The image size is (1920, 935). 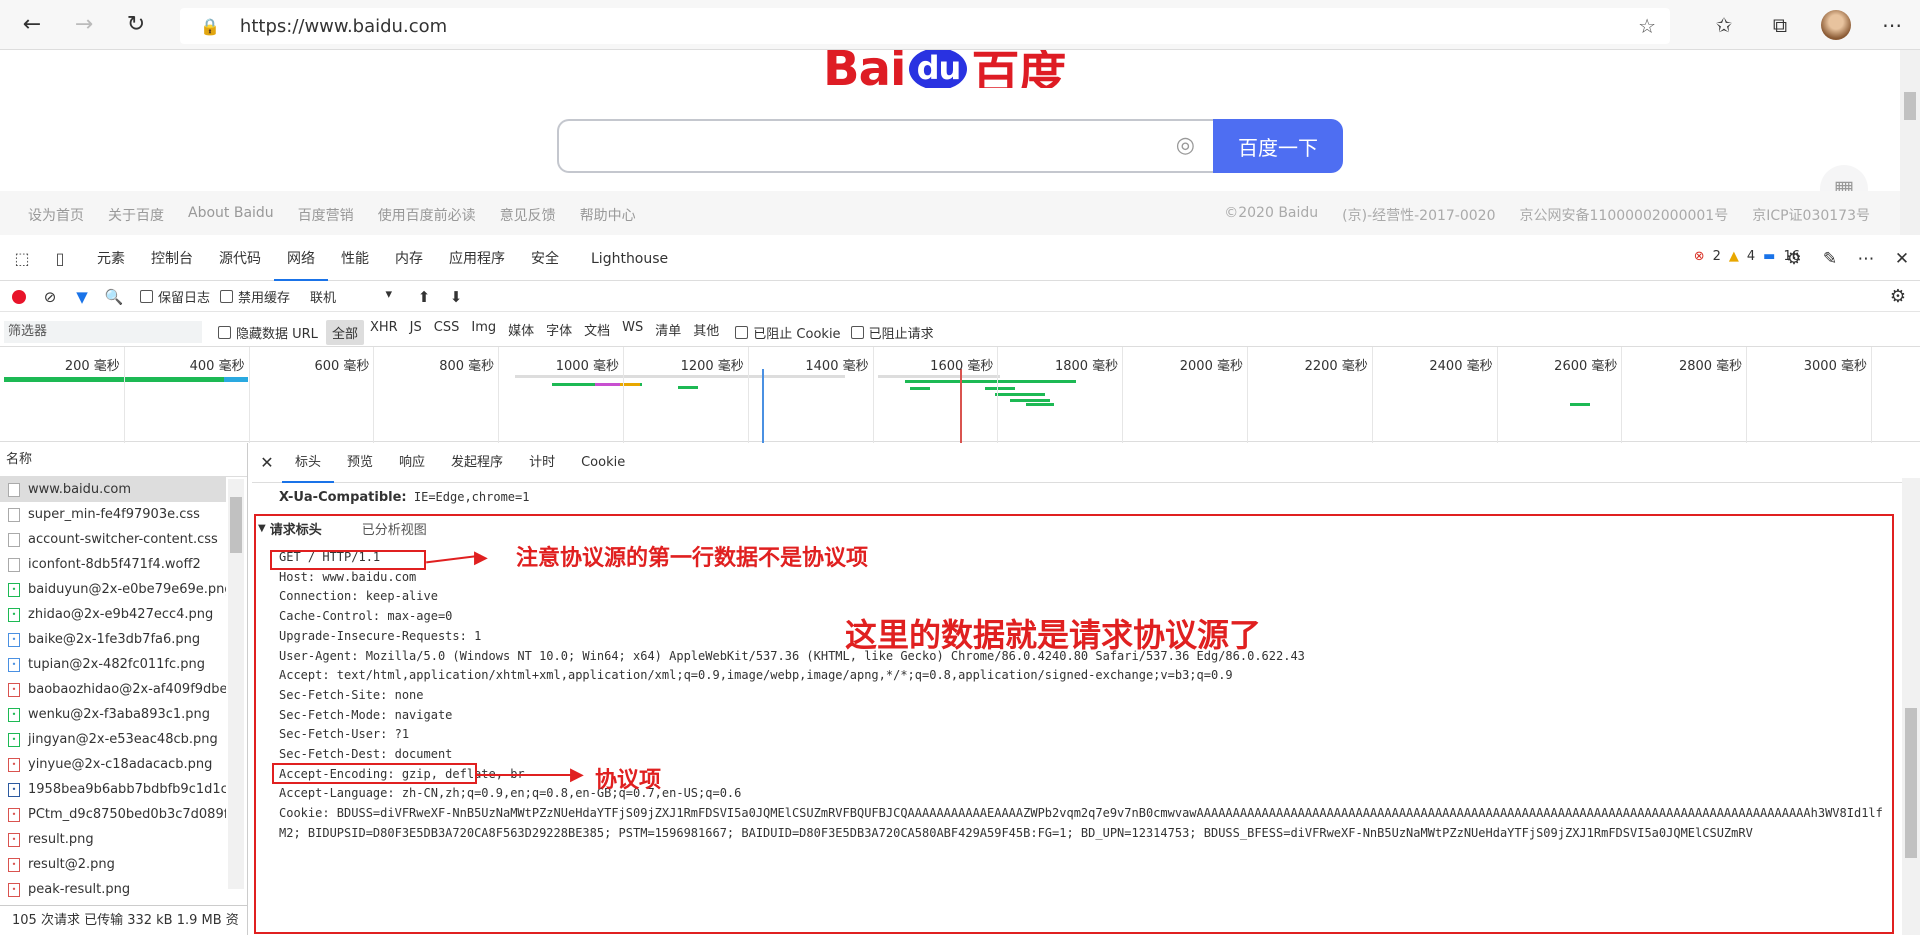 What do you see at coordinates (1910, 142) in the screenshot?
I see `page-scrollbar` at bounding box center [1910, 142].